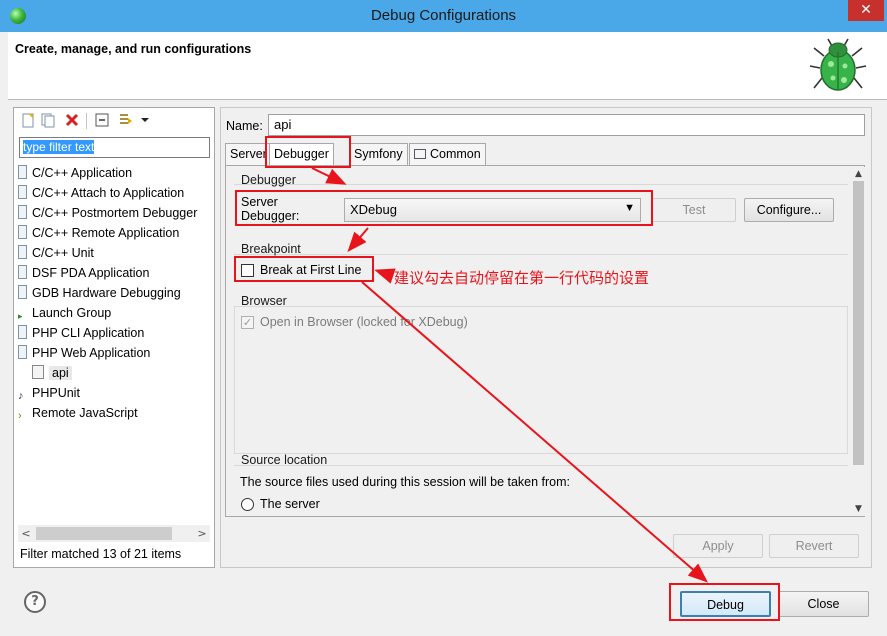  I want to click on tab-symfony: Symfony, so click(378, 154).